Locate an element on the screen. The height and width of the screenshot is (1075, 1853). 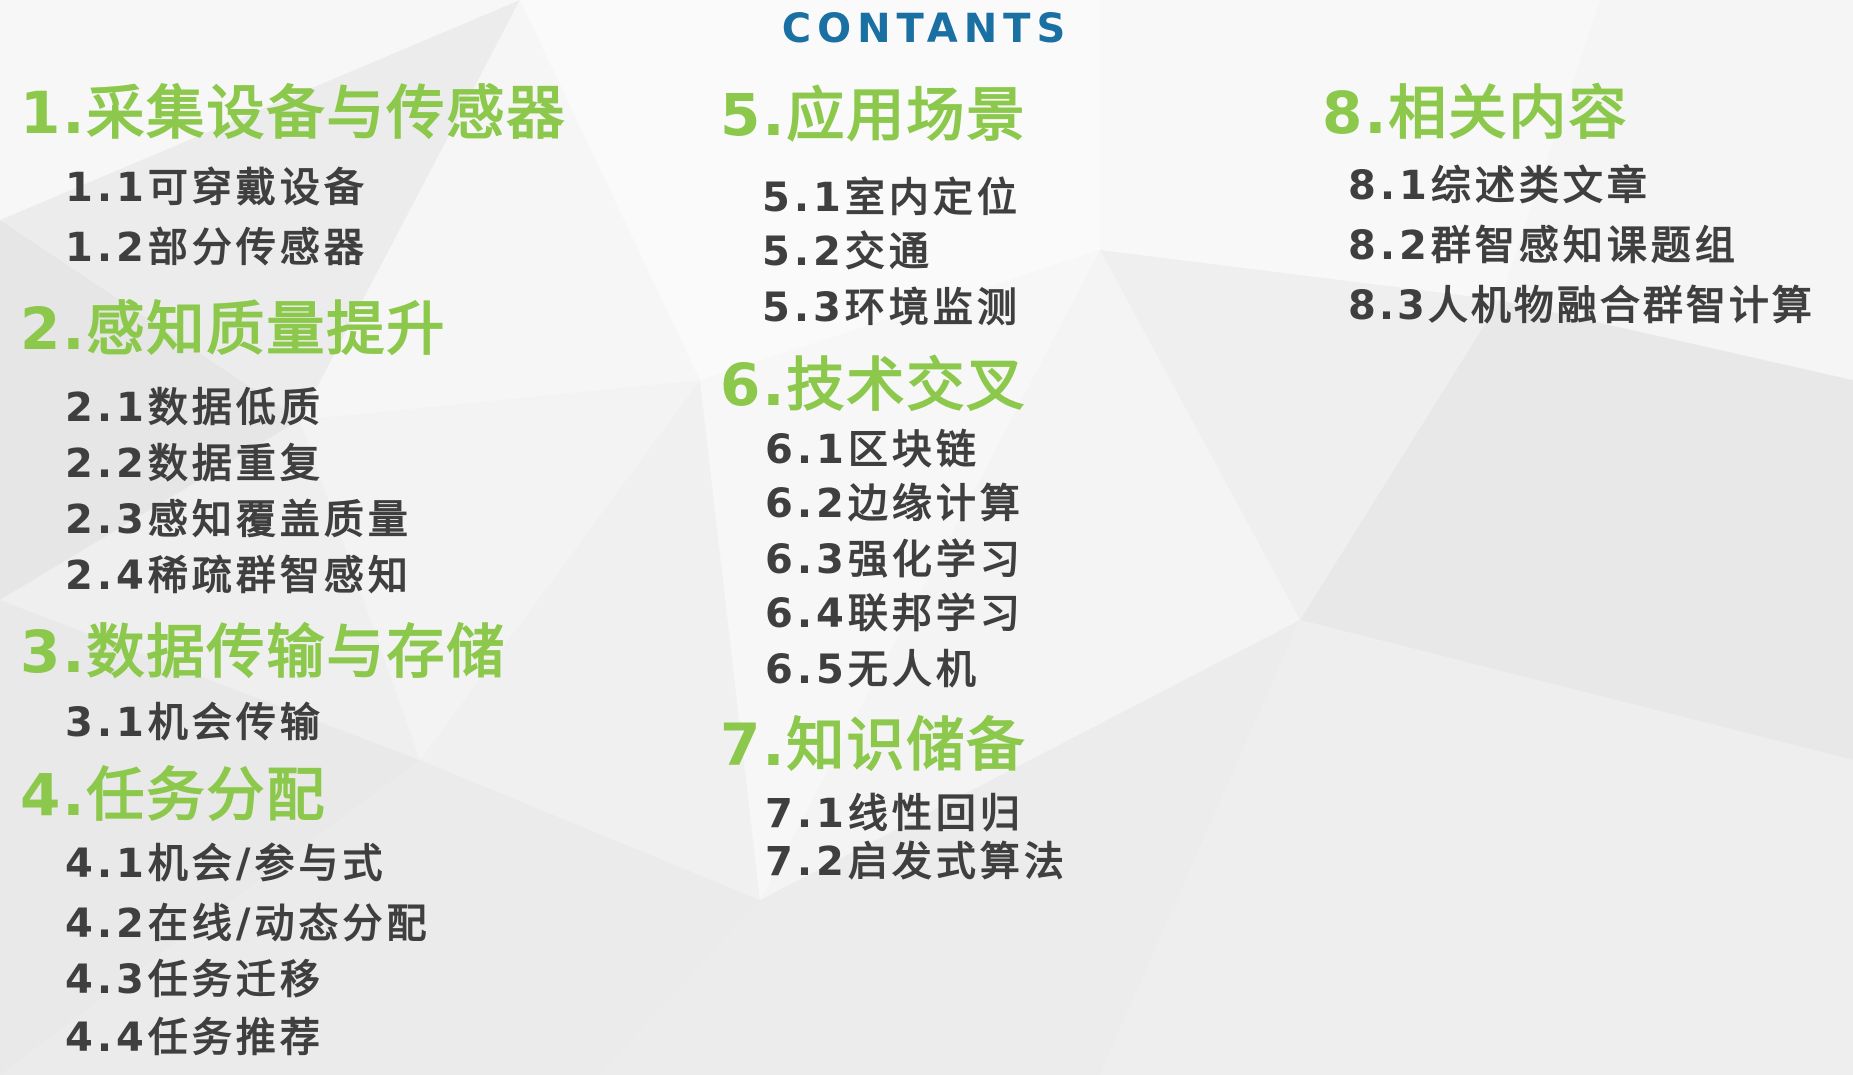
section-item: 6.4联邦学习 is located at coordinates (894, 614).